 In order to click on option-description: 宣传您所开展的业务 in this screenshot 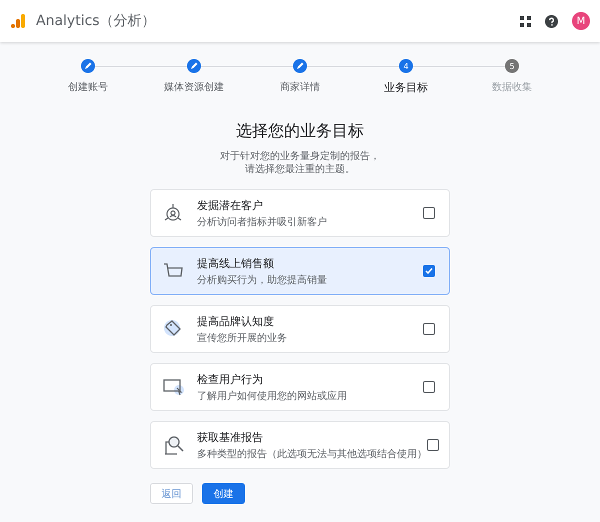, I will do `click(242, 338)`.